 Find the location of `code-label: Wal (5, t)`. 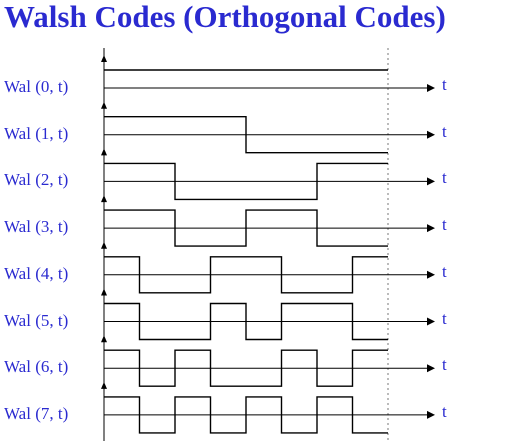

code-label: Wal (5, t) is located at coordinates (36, 320).